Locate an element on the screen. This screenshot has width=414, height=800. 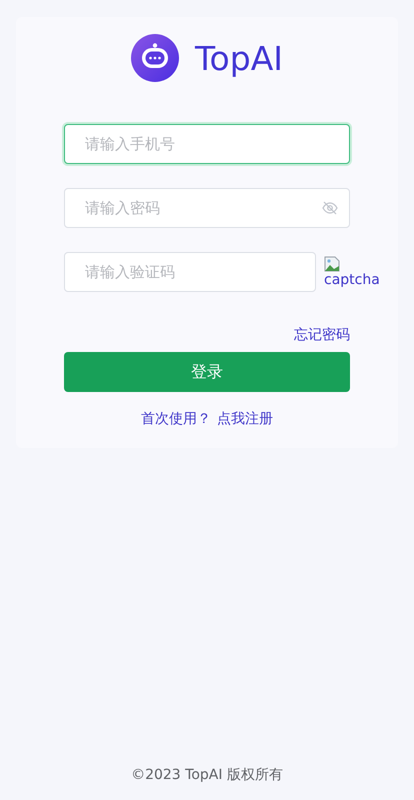
register-link: 点我注册 is located at coordinates (245, 419).